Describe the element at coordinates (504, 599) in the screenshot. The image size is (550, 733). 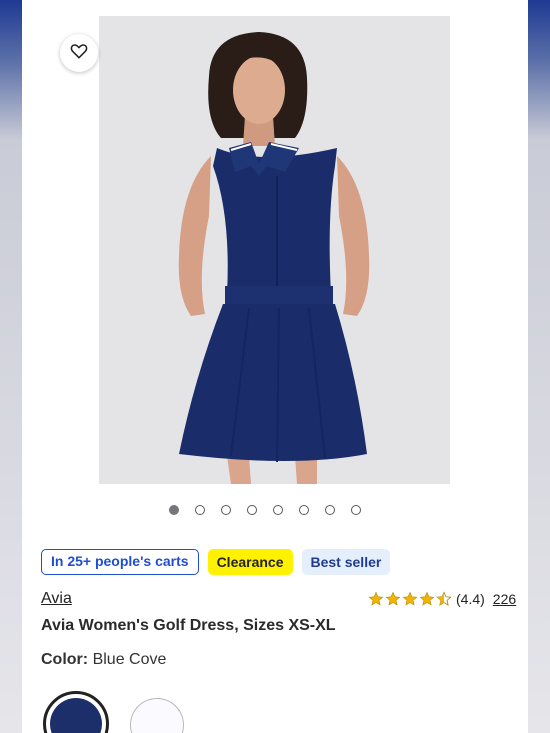
I see `review-count-link: 226` at that location.